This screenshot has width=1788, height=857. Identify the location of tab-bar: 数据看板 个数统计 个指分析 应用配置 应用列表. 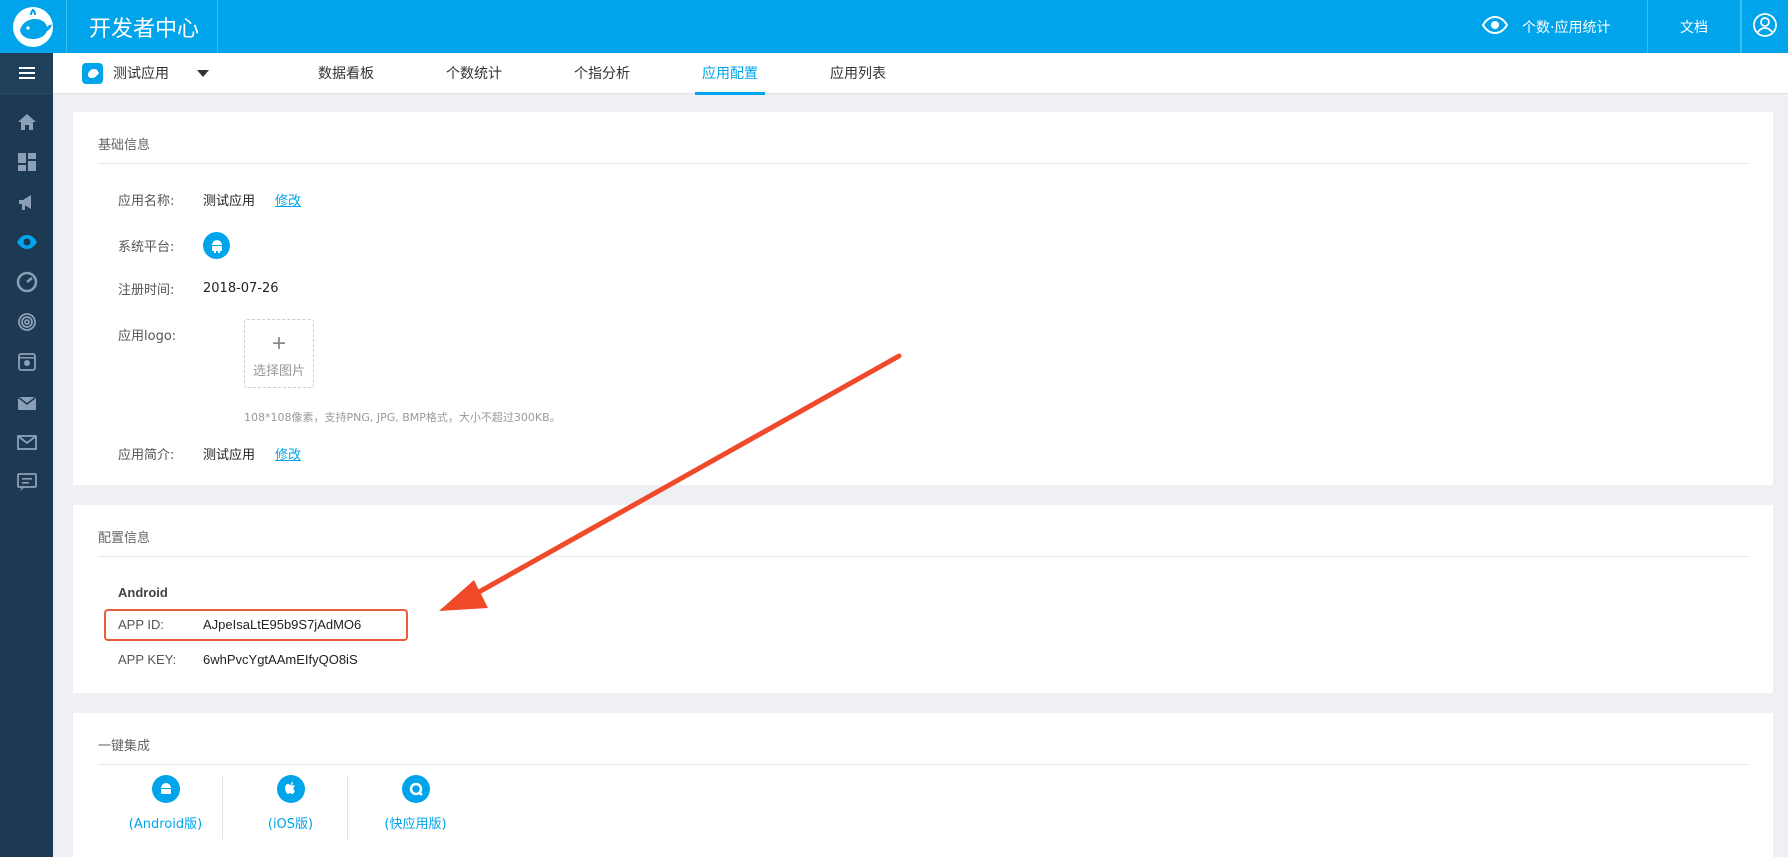
(602, 74).